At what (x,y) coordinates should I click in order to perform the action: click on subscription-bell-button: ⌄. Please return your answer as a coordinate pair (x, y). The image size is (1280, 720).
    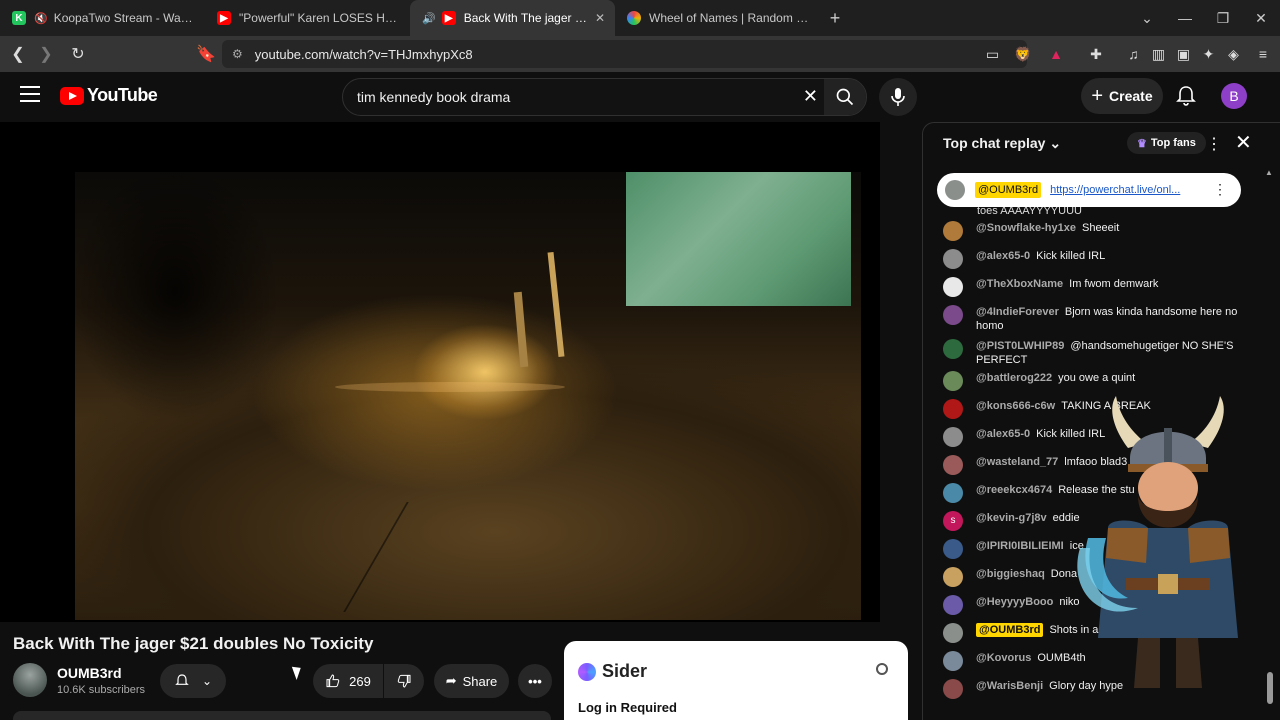
    Looking at the image, I should click on (193, 681).